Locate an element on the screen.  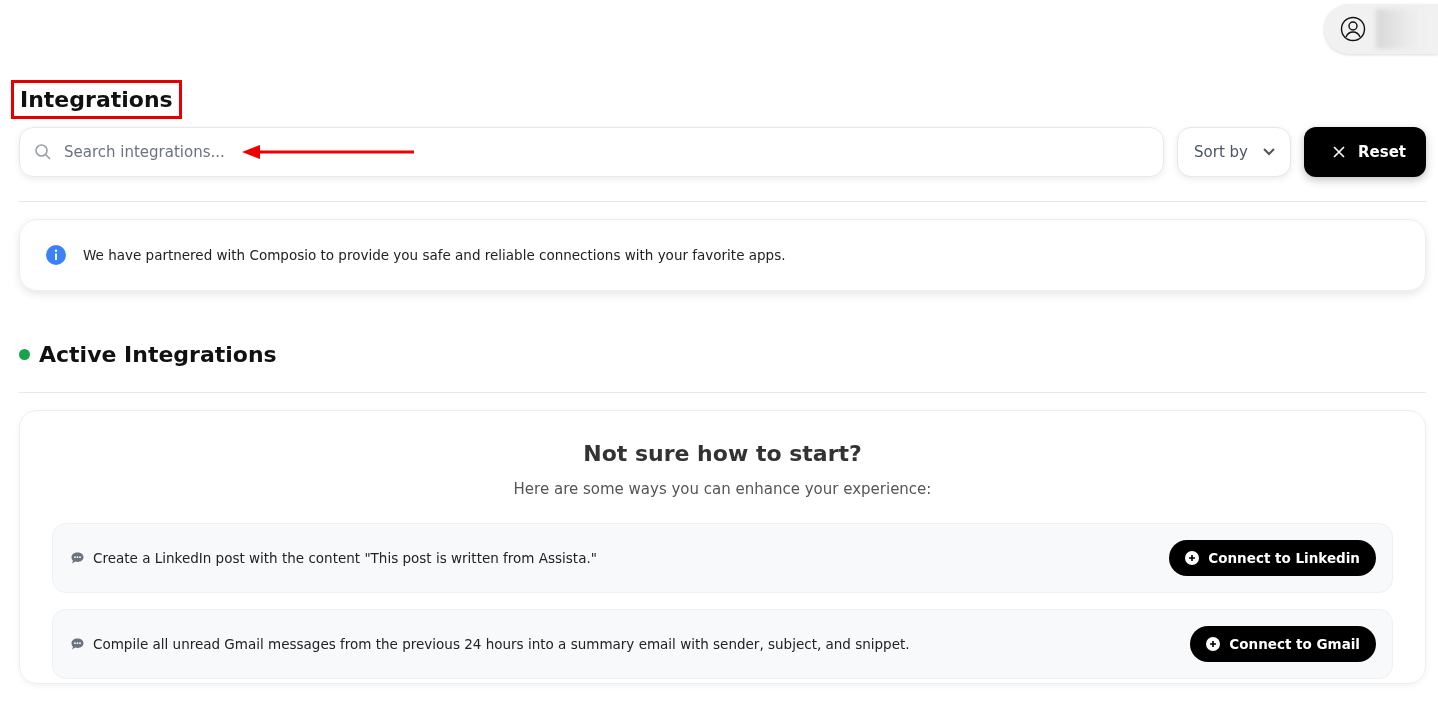
connect-button: Connect to Linkedin is located at coordinates (1272, 558).